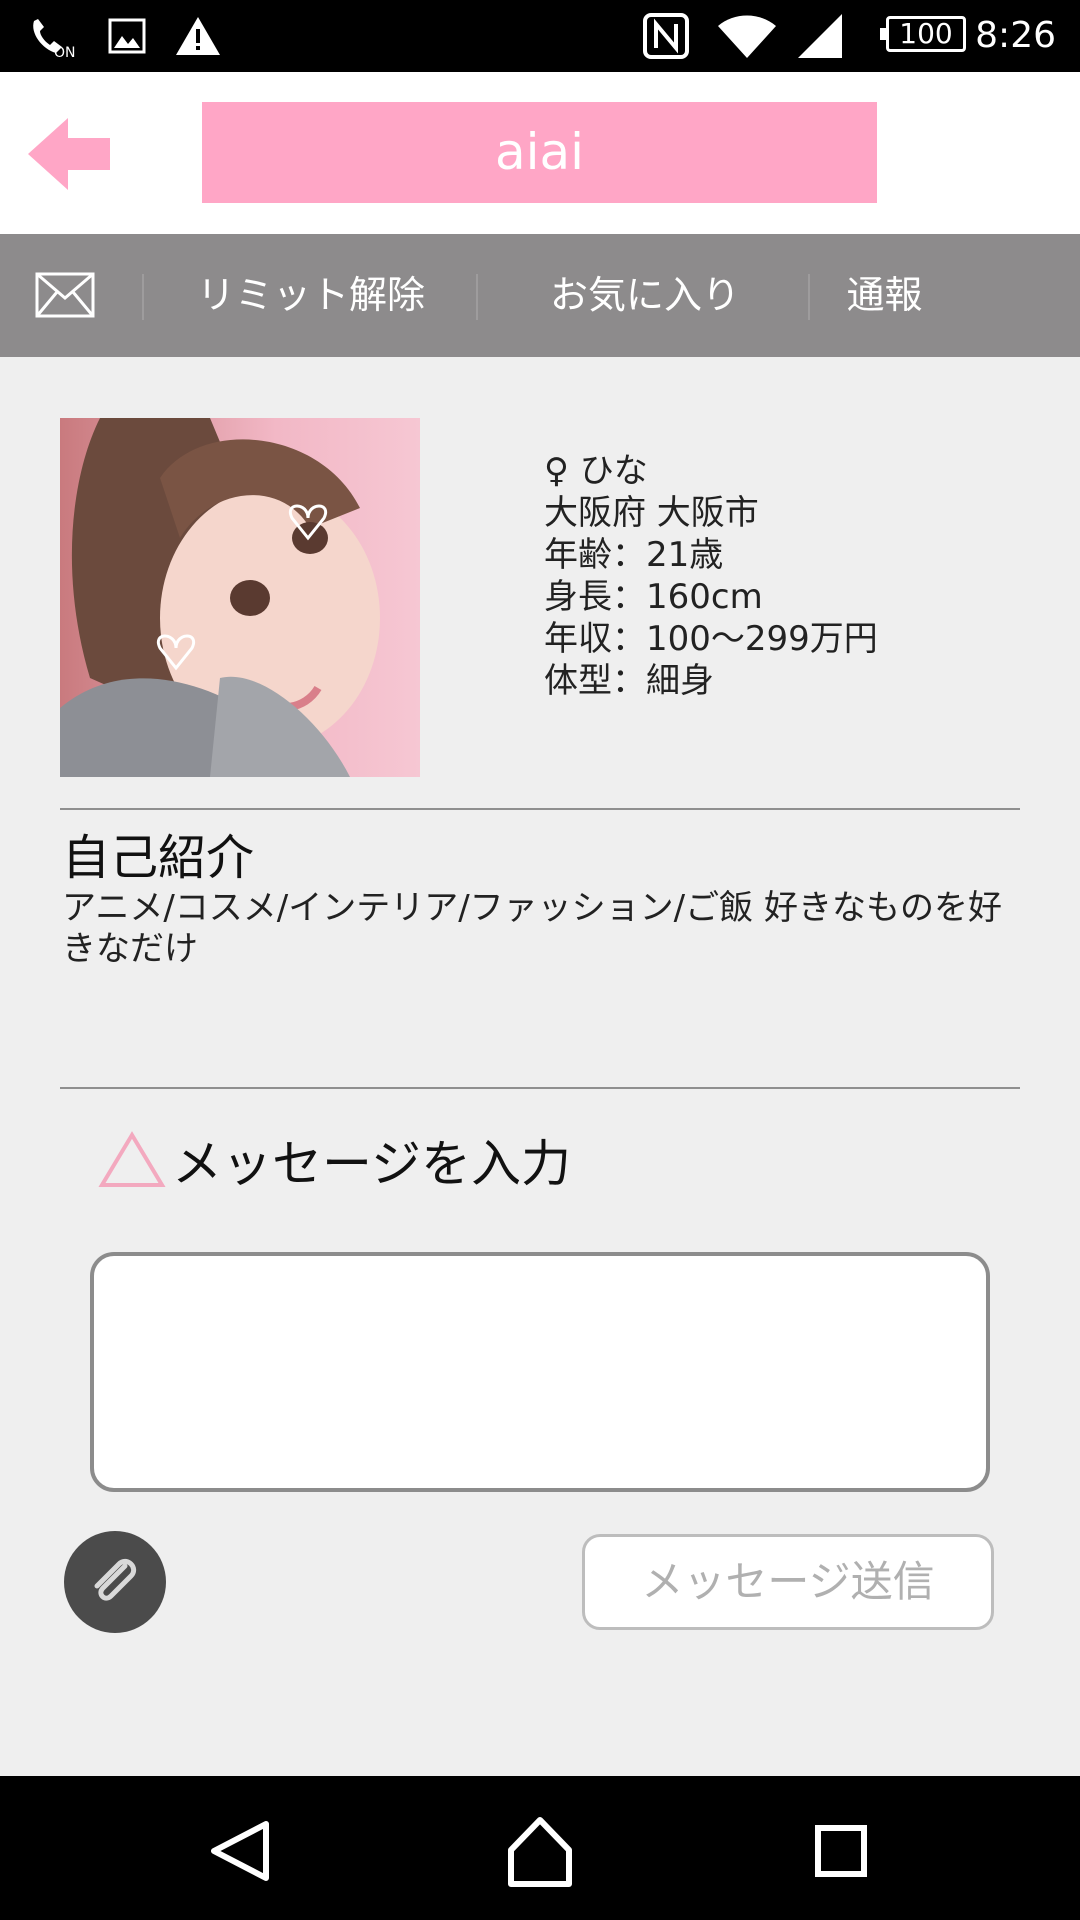 This screenshot has height=1920, width=1080. Describe the element at coordinates (634, 555) in the screenshot. I see `profile-age: 年齢：21歳` at that location.